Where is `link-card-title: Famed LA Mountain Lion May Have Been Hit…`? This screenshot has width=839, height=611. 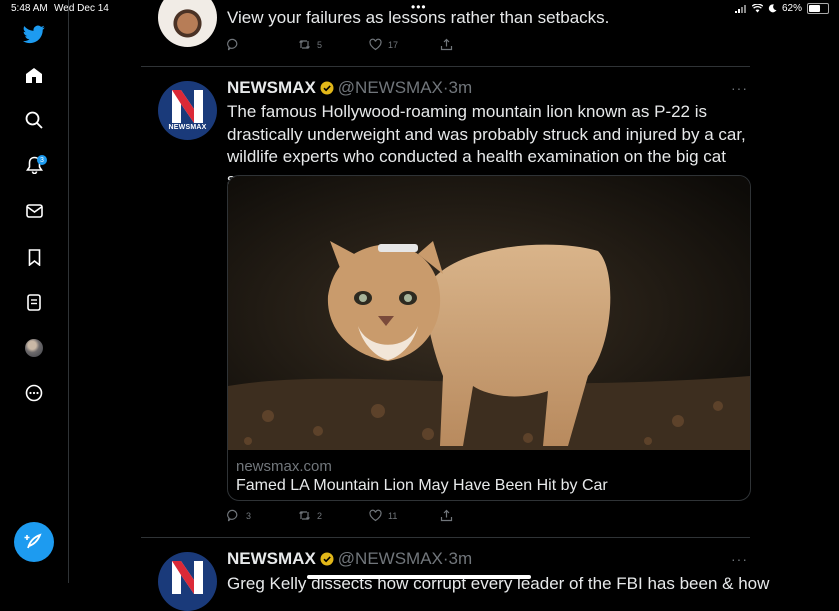 link-card-title: Famed LA Mountain Lion May Have Been Hit… is located at coordinates (422, 485).